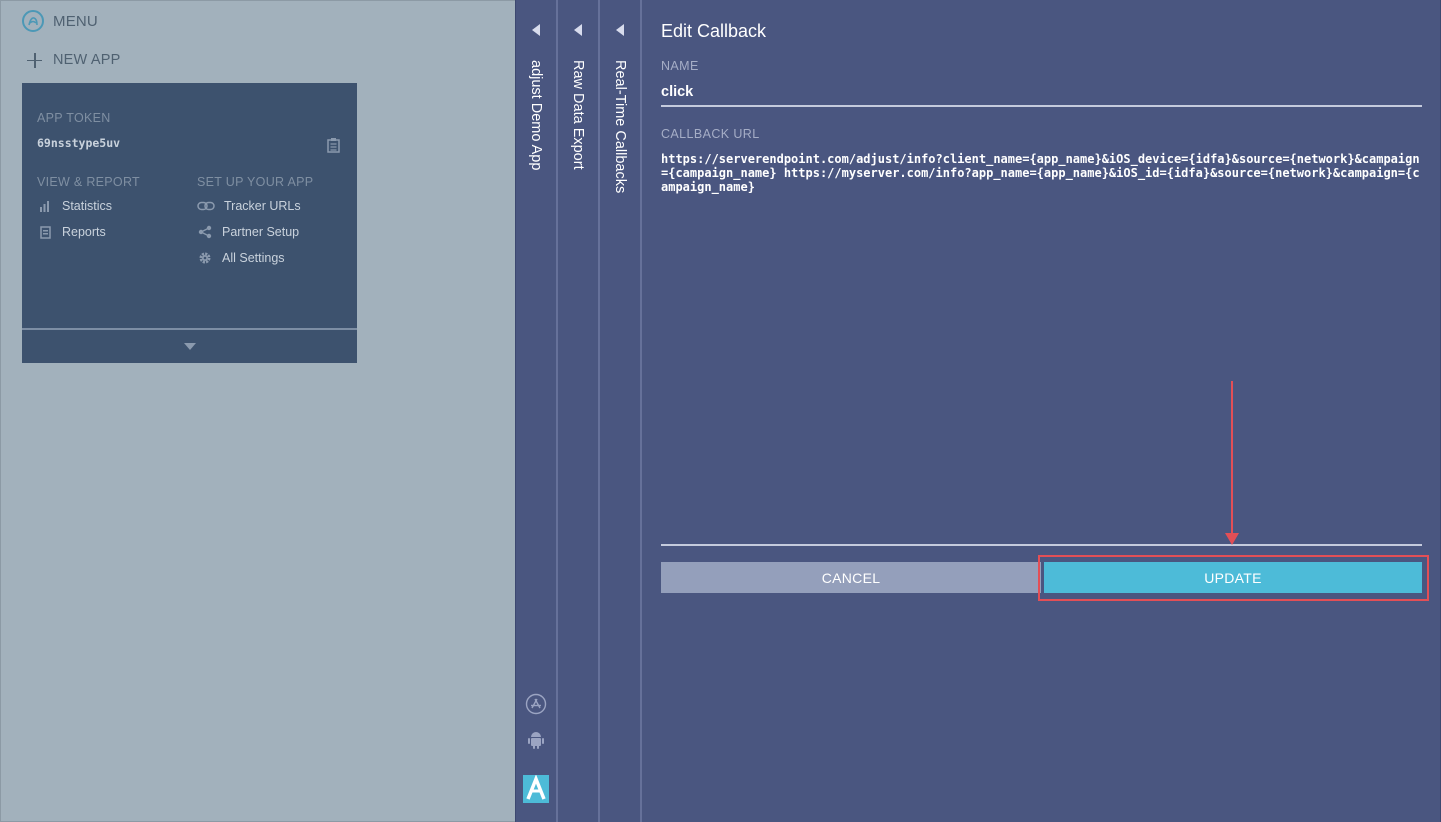 The height and width of the screenshot is (822, 1441). What do you see at coordinates (851, 577) in the screenshot?
I see `cancel-button: CANCEL` at bounding box center [851, 577].